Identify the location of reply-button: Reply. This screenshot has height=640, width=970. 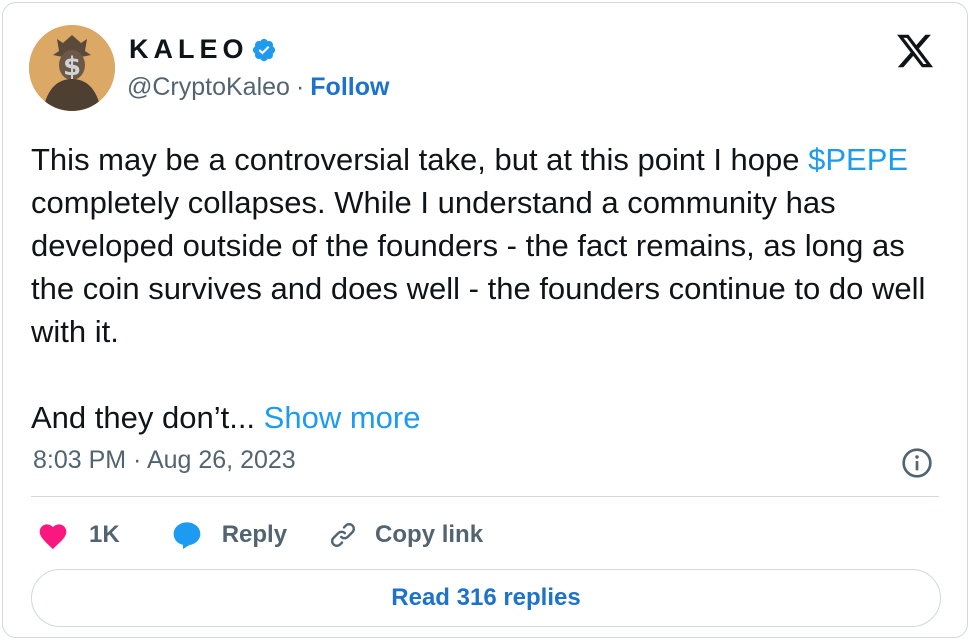
(228, 535).